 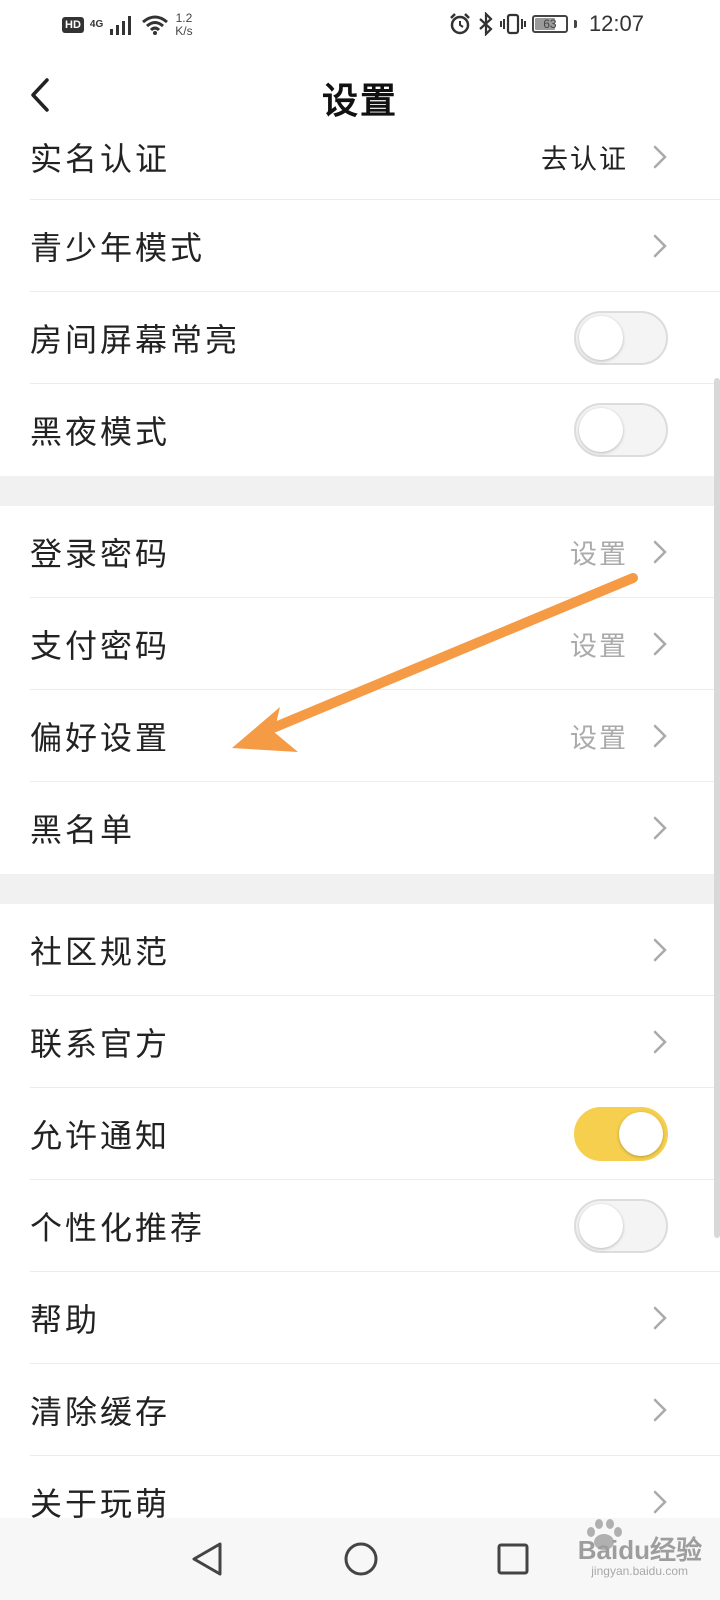 What do you see at coordinates (155, 25) in the screenshot?
I see `wifi-icon` at bounding box center [155, 25].